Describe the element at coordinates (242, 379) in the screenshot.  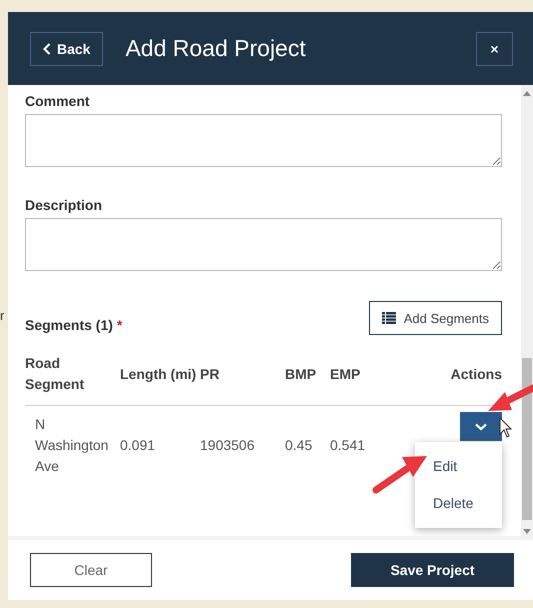
I see `column-header: PR` at that location.